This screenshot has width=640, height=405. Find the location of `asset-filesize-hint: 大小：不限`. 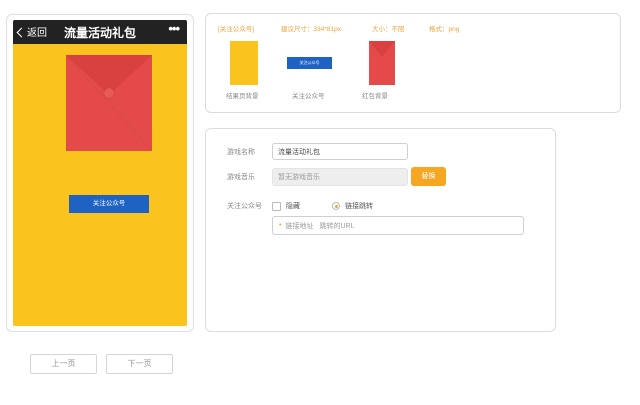

asset-filesize-hint: 大小：不限 is located at coordinates (388, 29).